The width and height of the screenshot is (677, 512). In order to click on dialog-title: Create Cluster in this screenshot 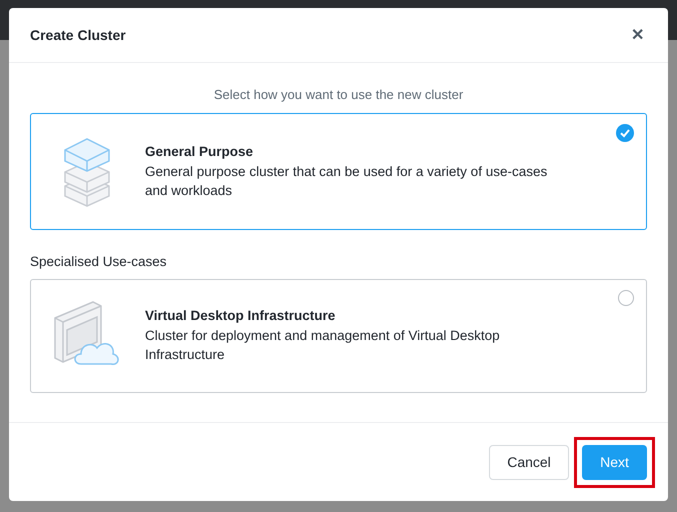, I will do `click(78, 35)`.